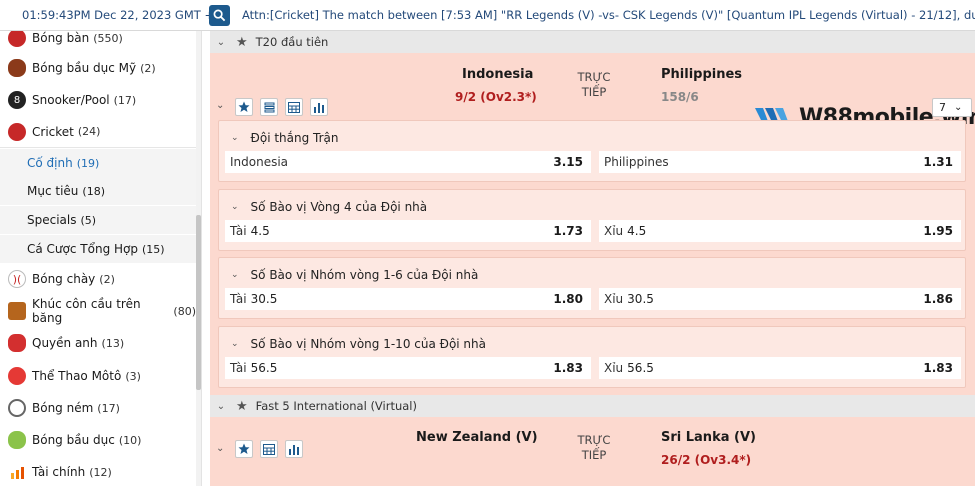 This screenshot has height=486, width=975. I want to click on sidebar-subitem-fixed: Cố định (19), so click(98, 163).